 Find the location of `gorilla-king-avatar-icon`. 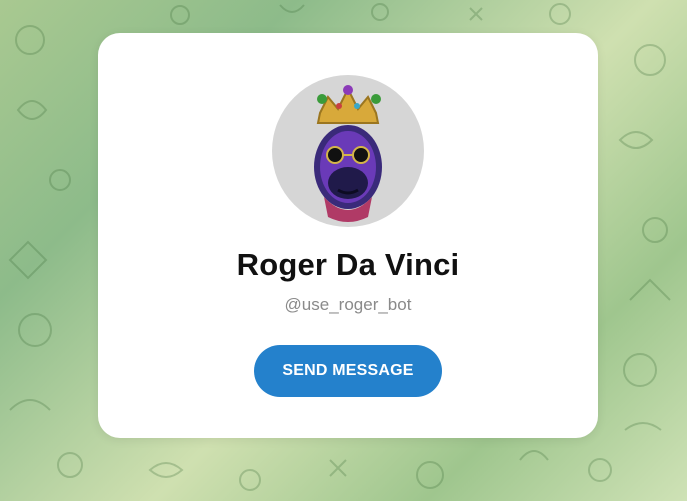

gorilla-king-avatar-icon is located at coordinates (348, 153).